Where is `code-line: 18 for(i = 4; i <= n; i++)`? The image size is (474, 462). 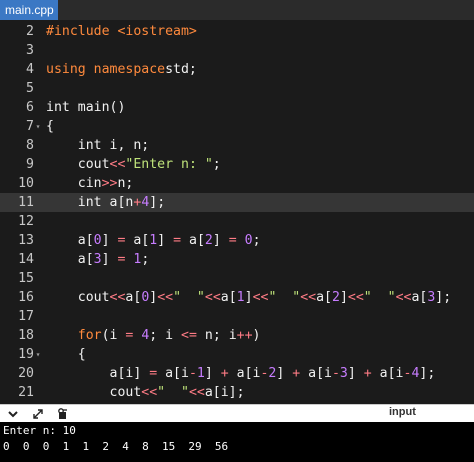 code-line: 18 for(i = 4; i <= n; i++) is located at coordinates (237, 335).